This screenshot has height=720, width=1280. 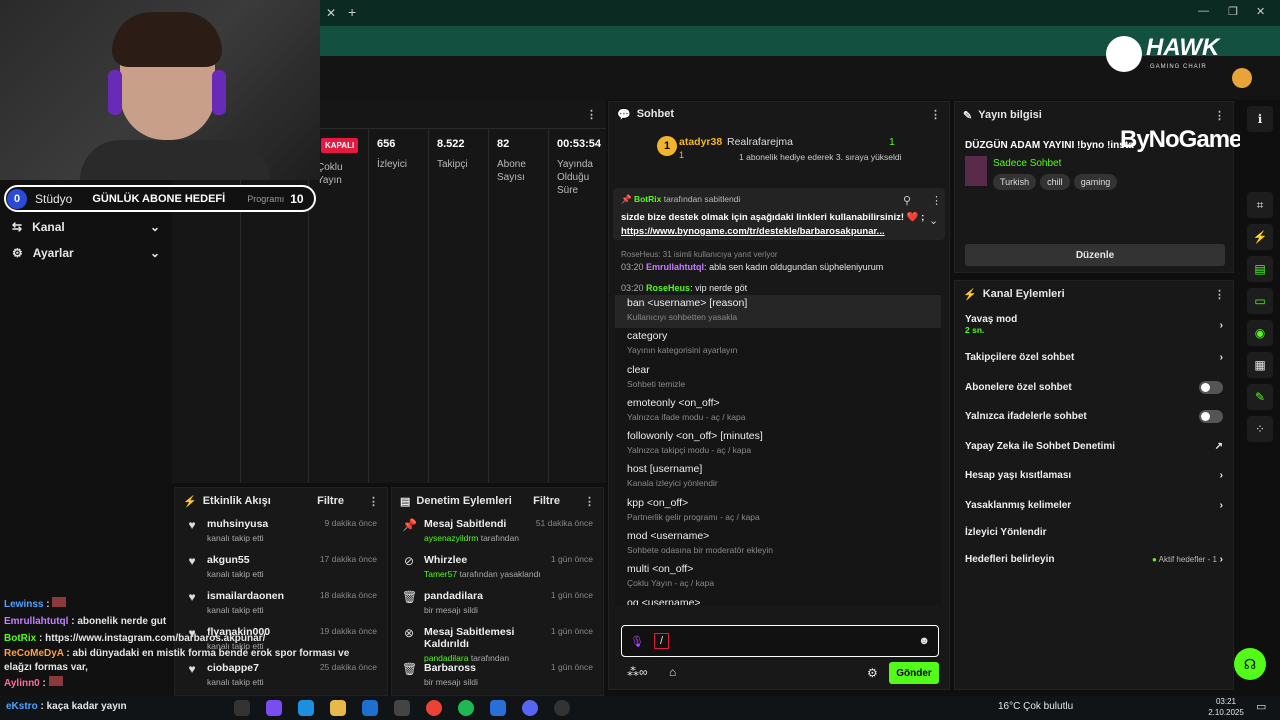 I want to click on restore-button: ❐, so click(x=1233, y=11).